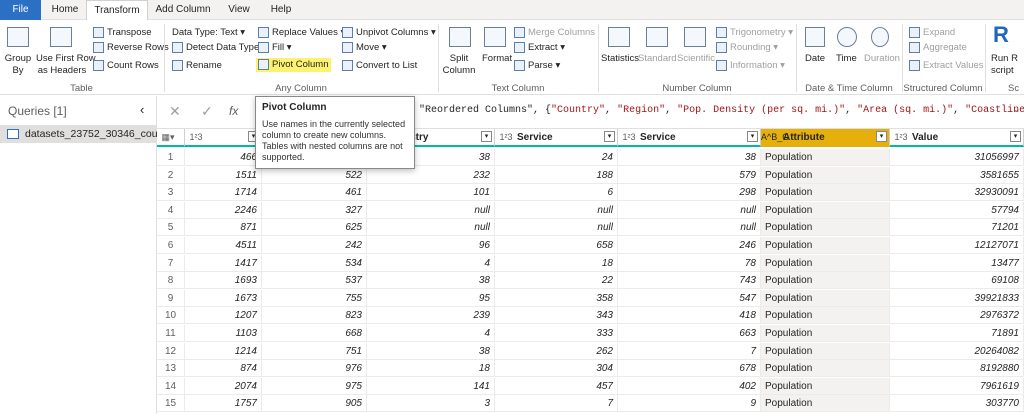 The image size is (1024, 414). I want to click on table-cell: 2246, so click(223, 210).